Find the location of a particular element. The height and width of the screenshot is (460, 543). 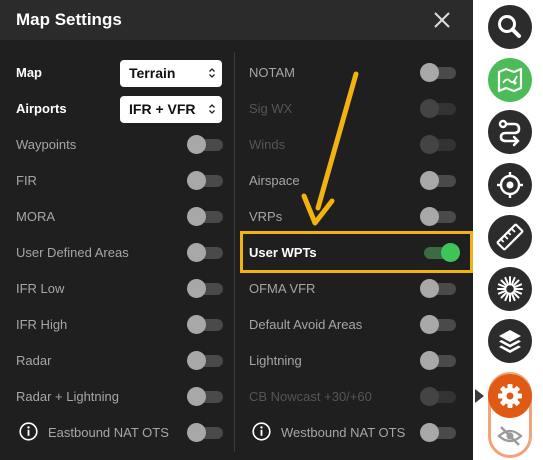

westbound-nat-ots-toggle is located at coordinates (438, 432).